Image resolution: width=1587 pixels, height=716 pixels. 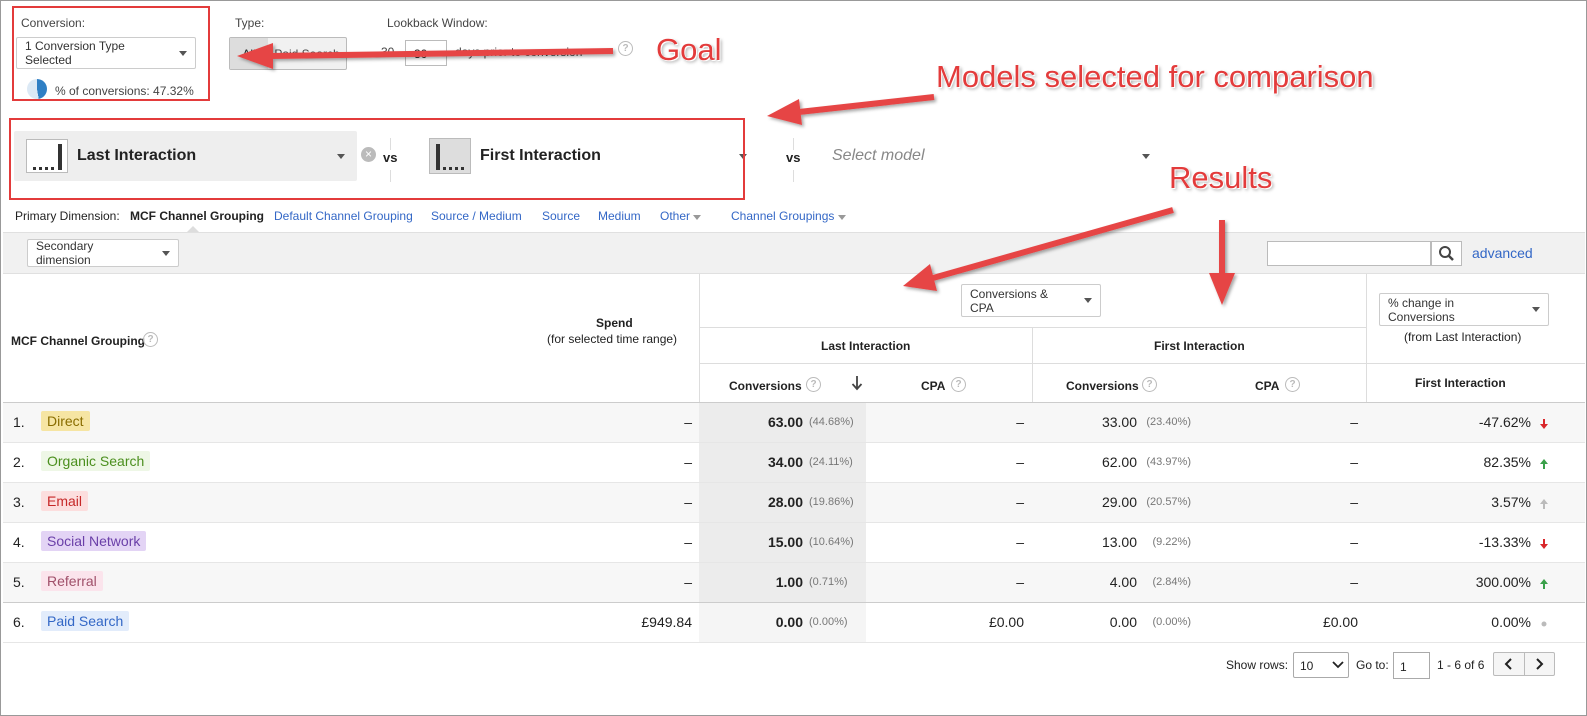 I want to click on lookback-prefix: 30, so click(x=388, y=52).